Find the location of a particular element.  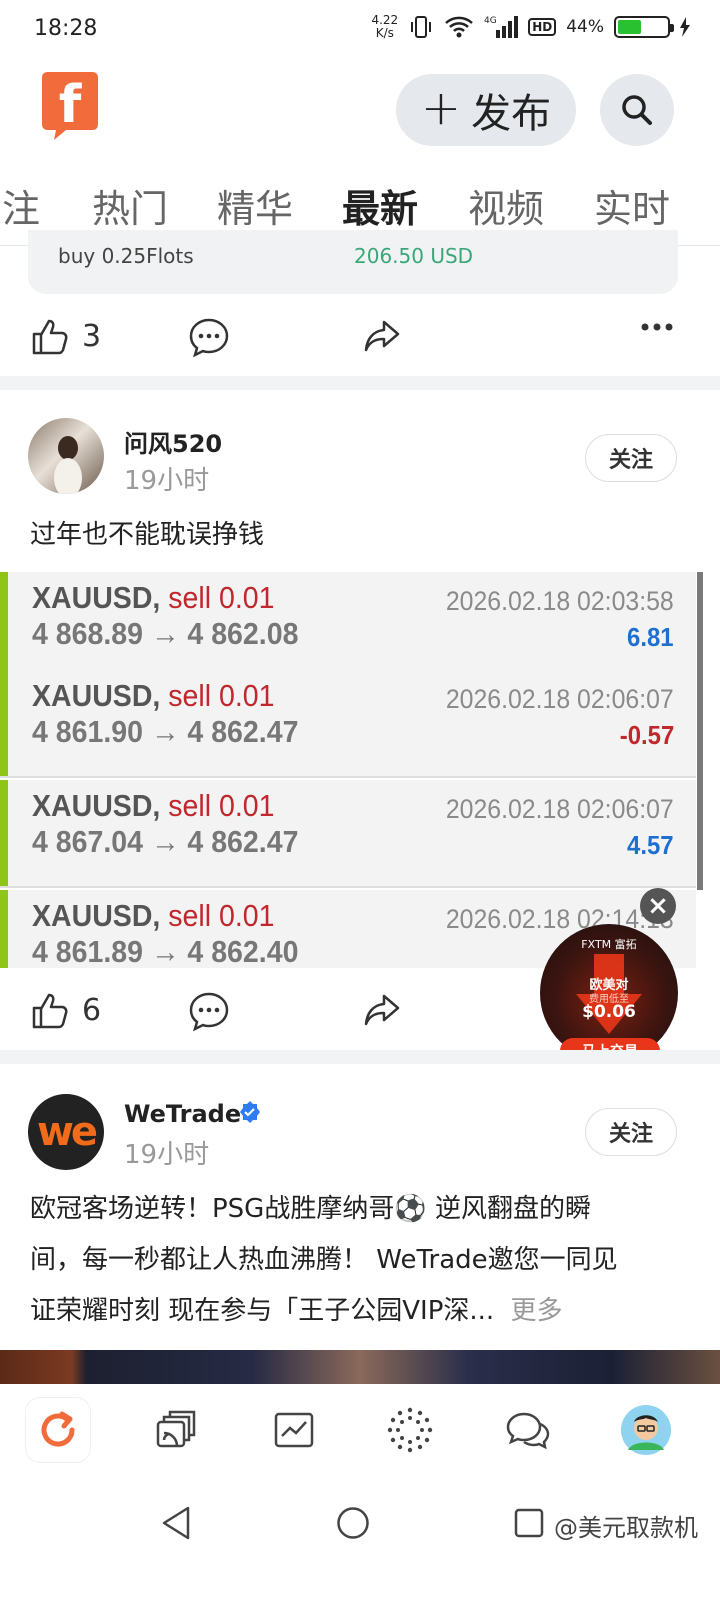

post-text: 过年也不能耽误挣钱 is located at coordinates (147, 535).